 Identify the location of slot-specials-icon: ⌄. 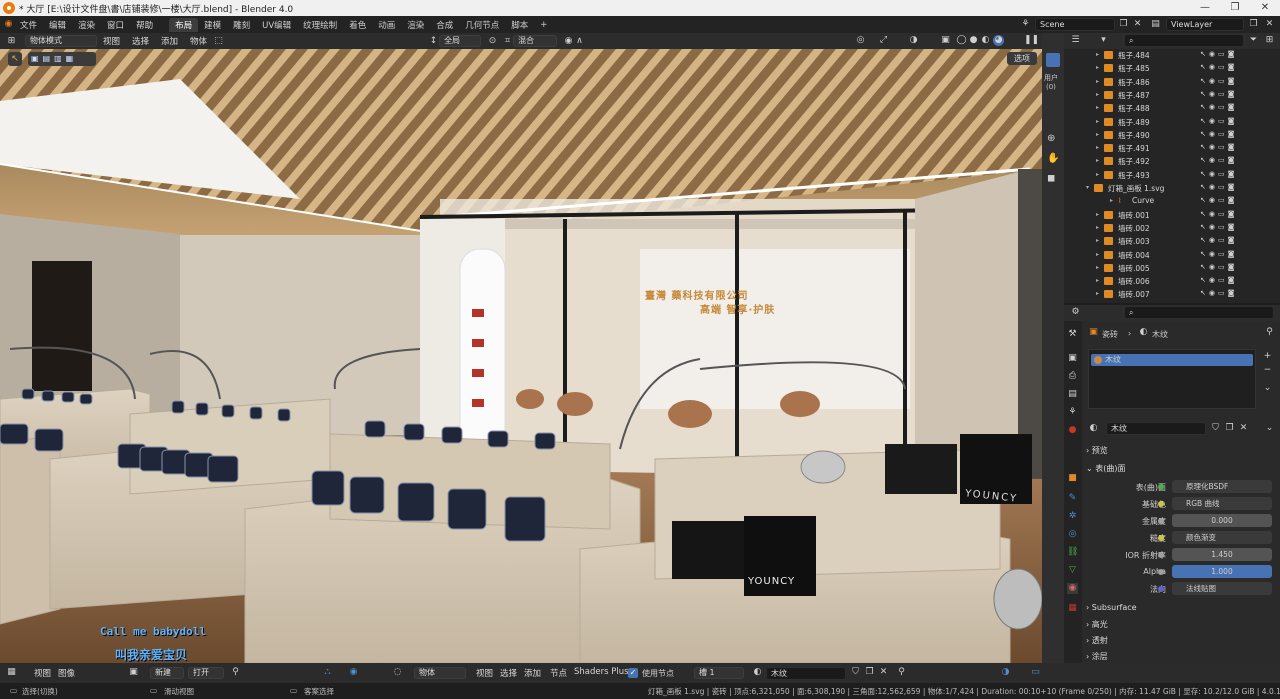
(1267, 388).